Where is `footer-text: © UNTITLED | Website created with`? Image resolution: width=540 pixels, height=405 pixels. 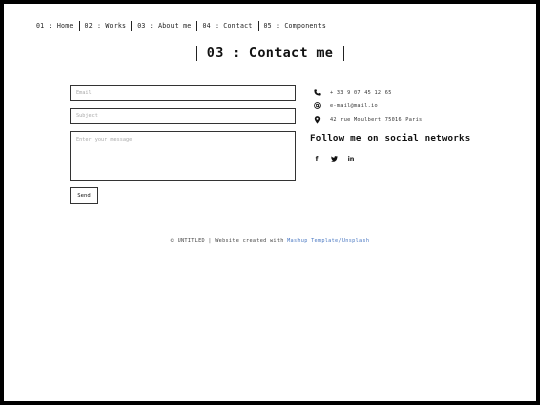
footer-text: © UNTITLED | Website created with is located at coordinates (229, 241).